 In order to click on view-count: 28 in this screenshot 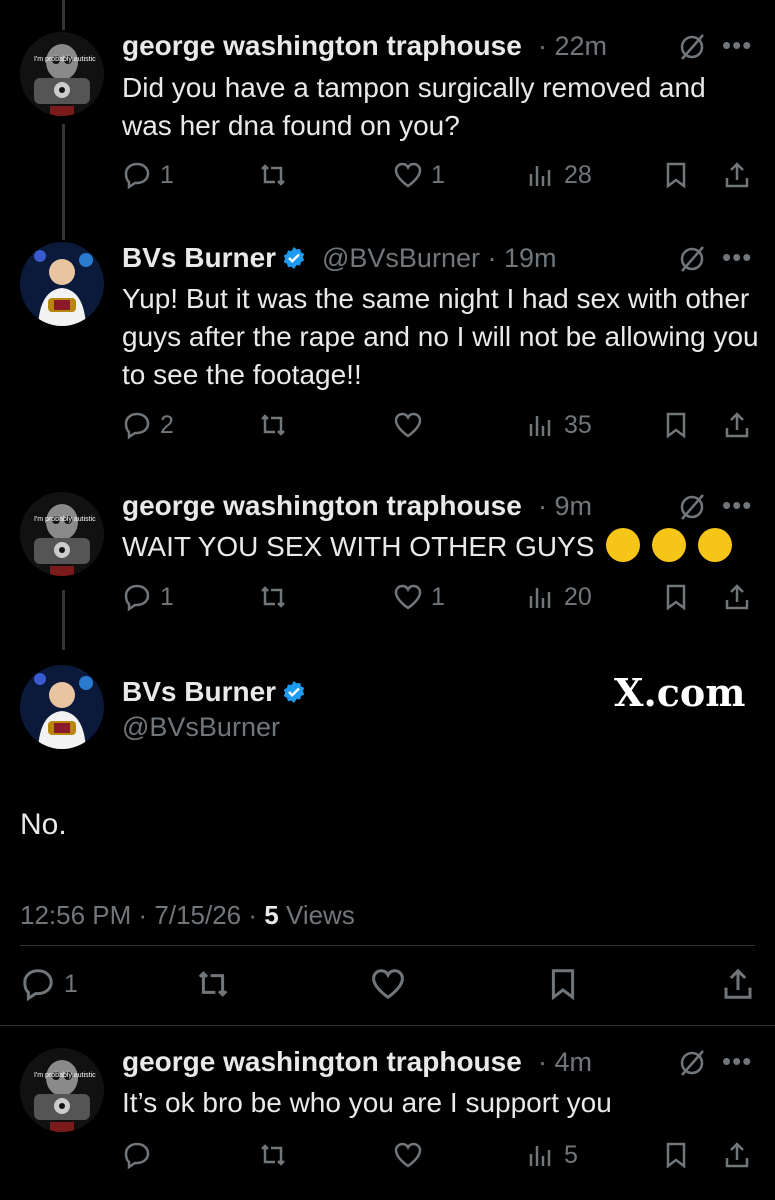, I will do `click(578, 174)`.